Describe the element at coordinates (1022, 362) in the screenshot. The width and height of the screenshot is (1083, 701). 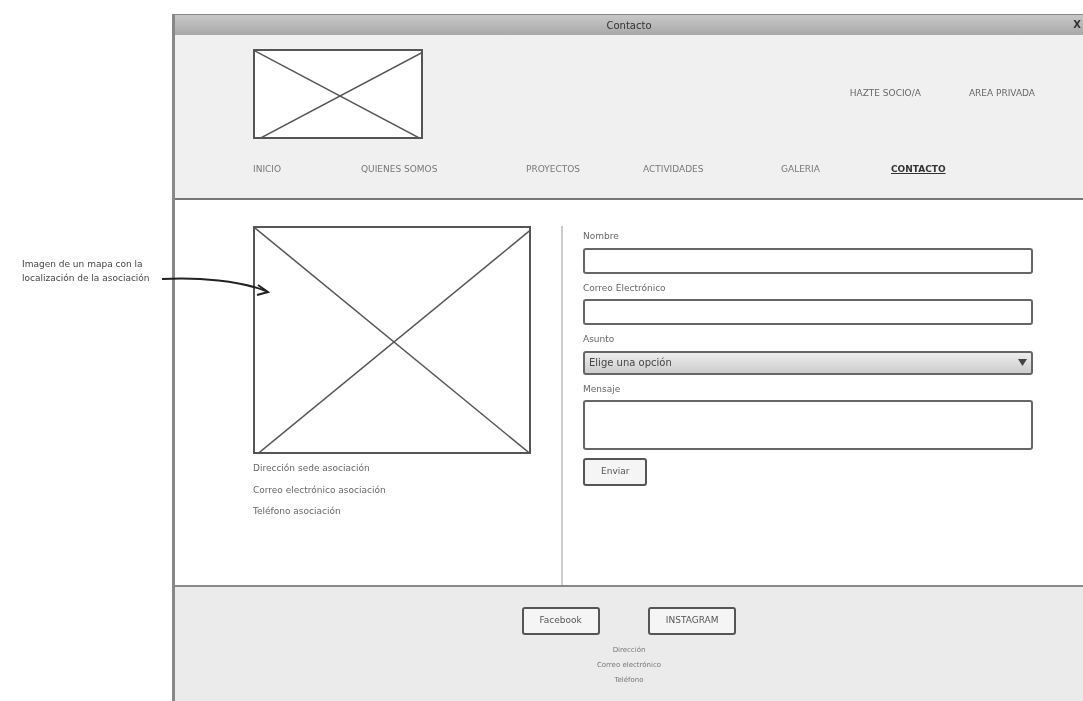
I see `dropdown-arrow-icon` at that location.